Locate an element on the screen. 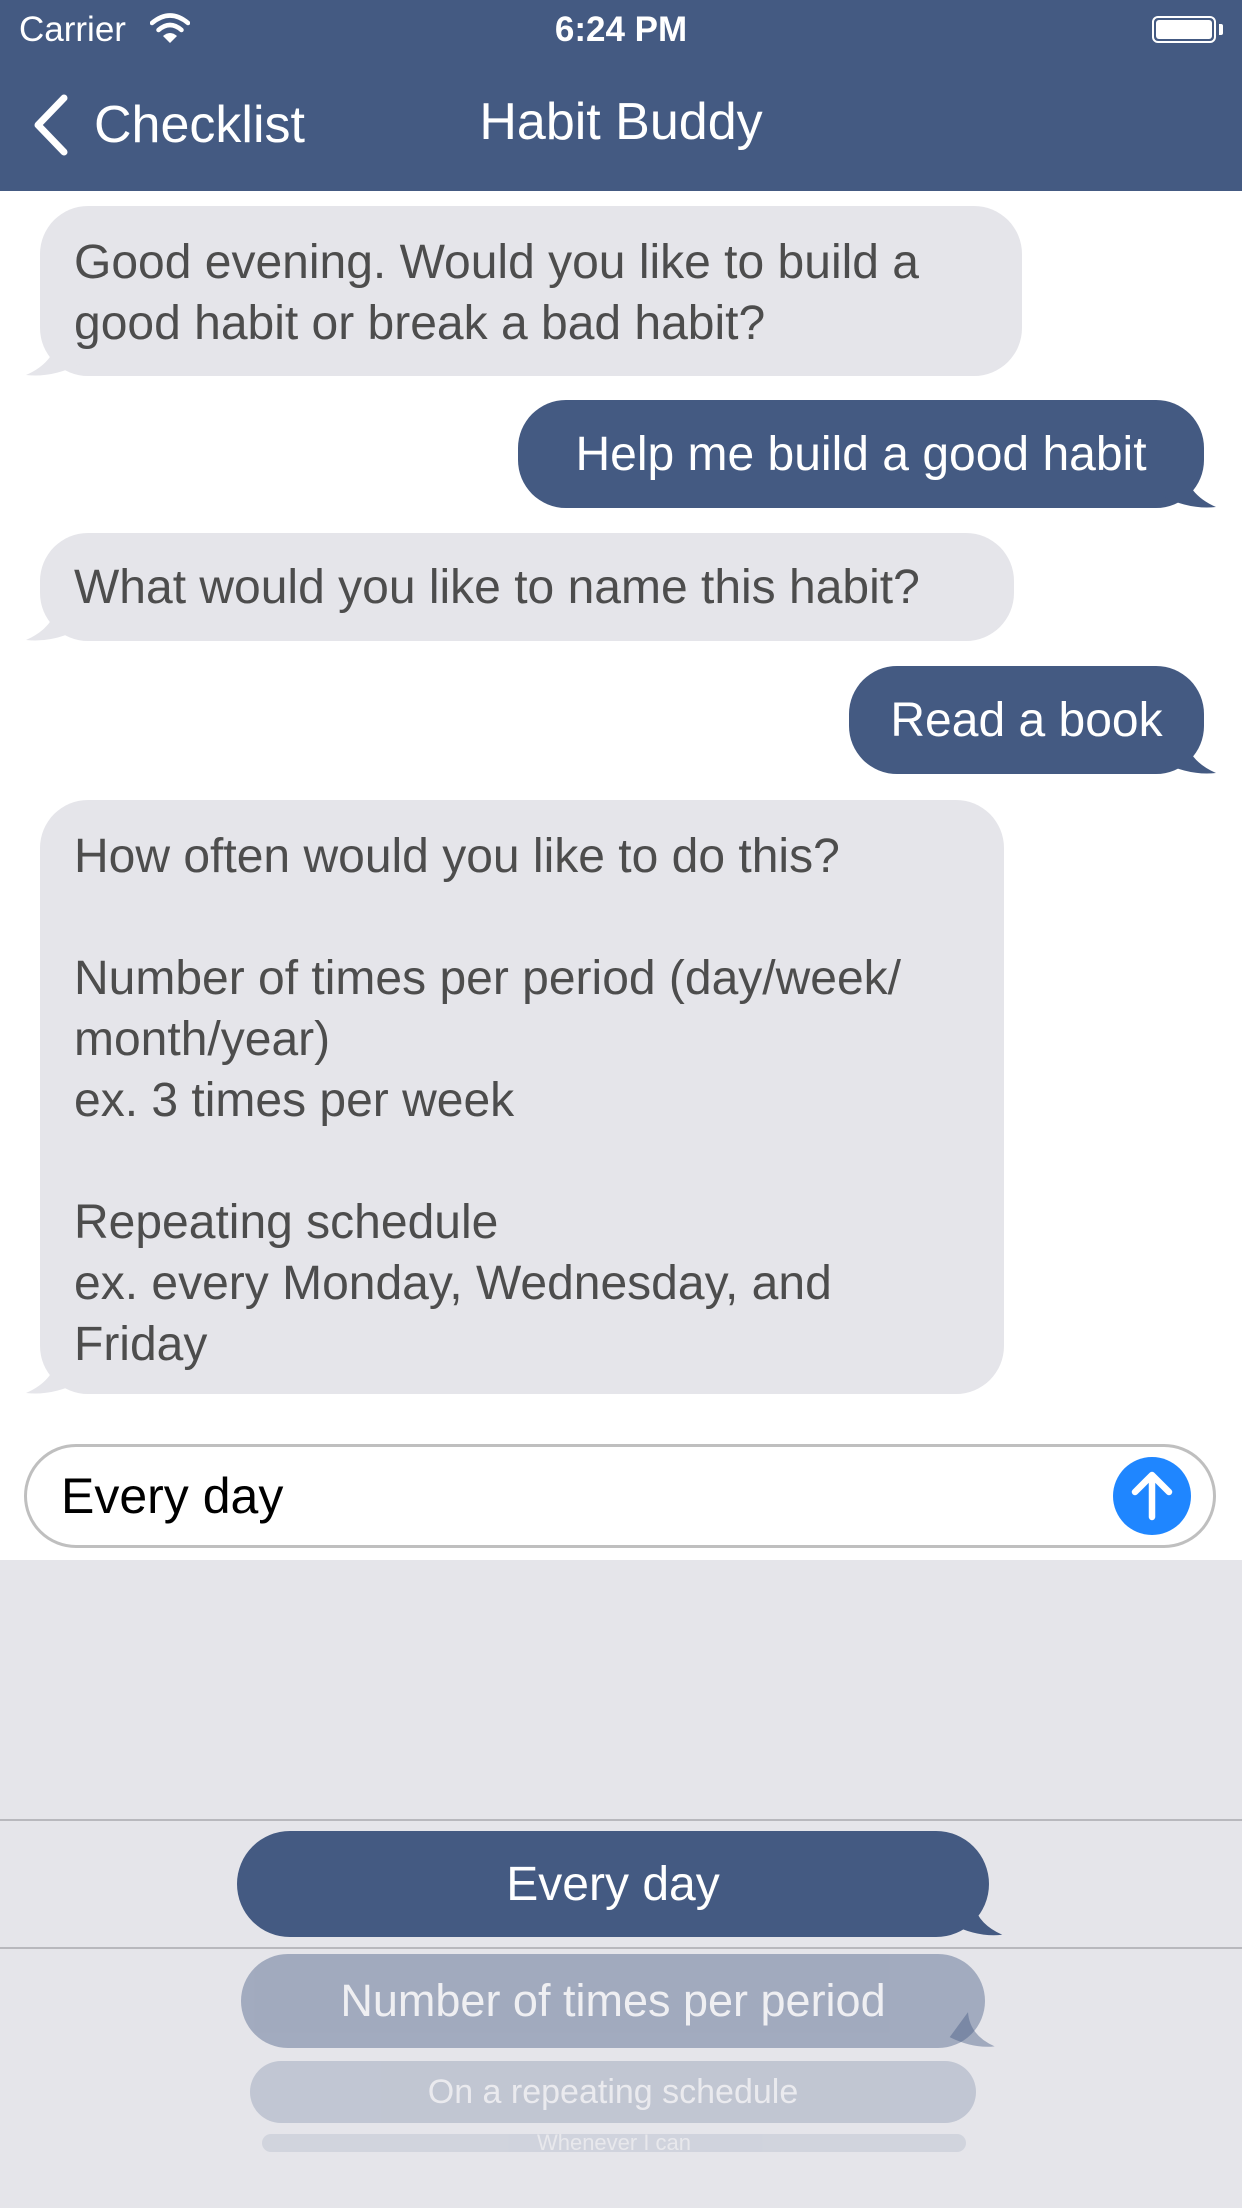  picker-option-label: Whenever I can is located at coordinates (614, 2143).